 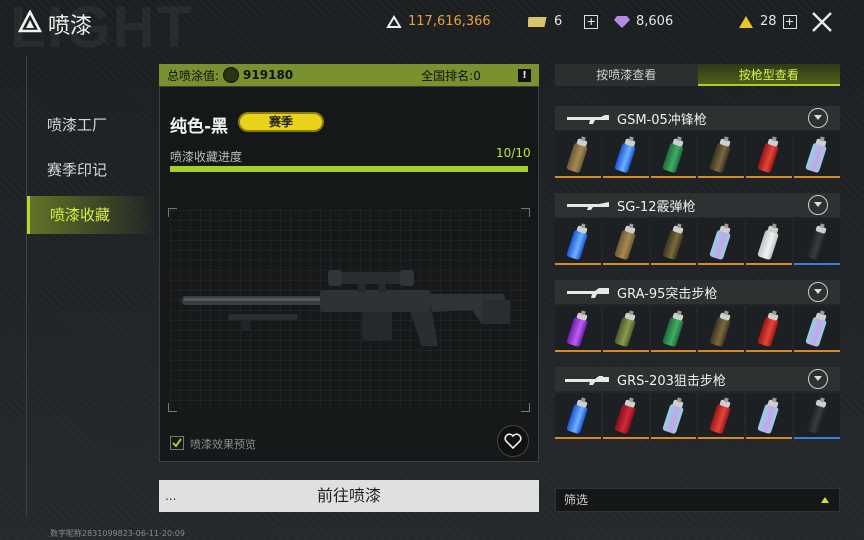 I want to click on weapon-group-header: GRS-203狙击步枪, so click(x=697, y=379).